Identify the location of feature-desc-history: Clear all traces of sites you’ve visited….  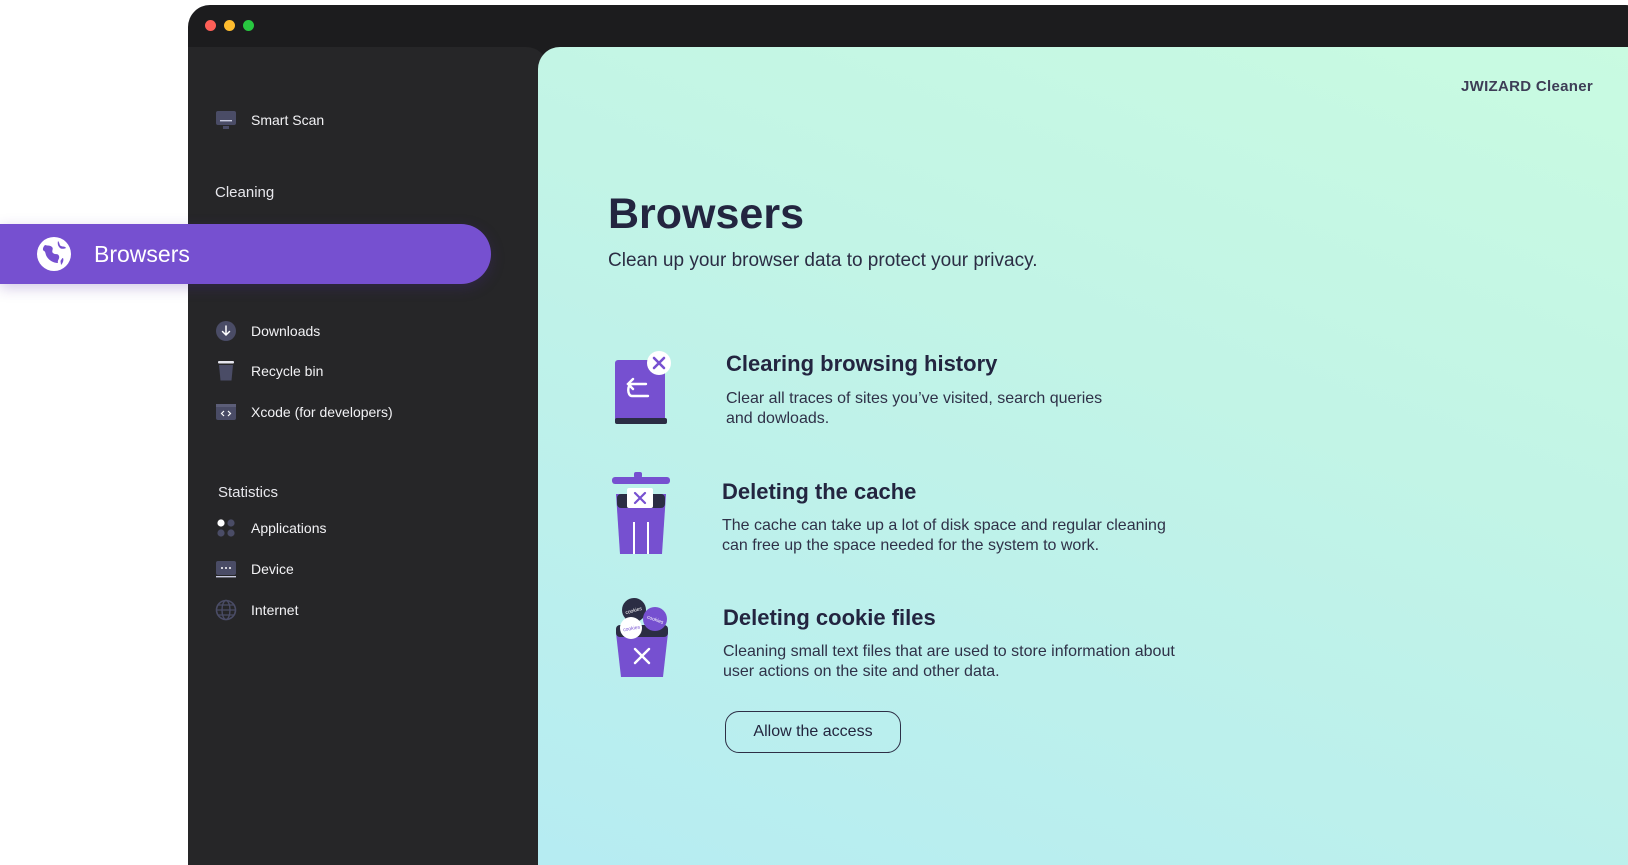
(914, 408).